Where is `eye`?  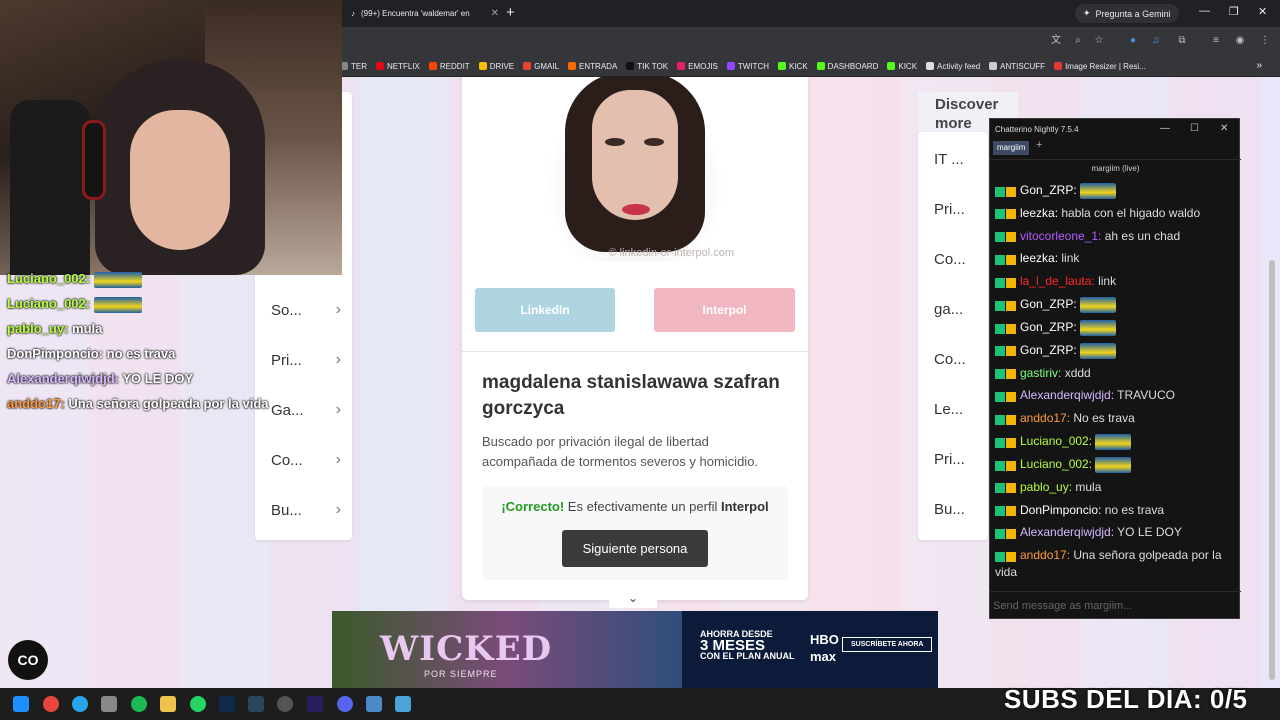 eye is located at coordinates (654, 142).